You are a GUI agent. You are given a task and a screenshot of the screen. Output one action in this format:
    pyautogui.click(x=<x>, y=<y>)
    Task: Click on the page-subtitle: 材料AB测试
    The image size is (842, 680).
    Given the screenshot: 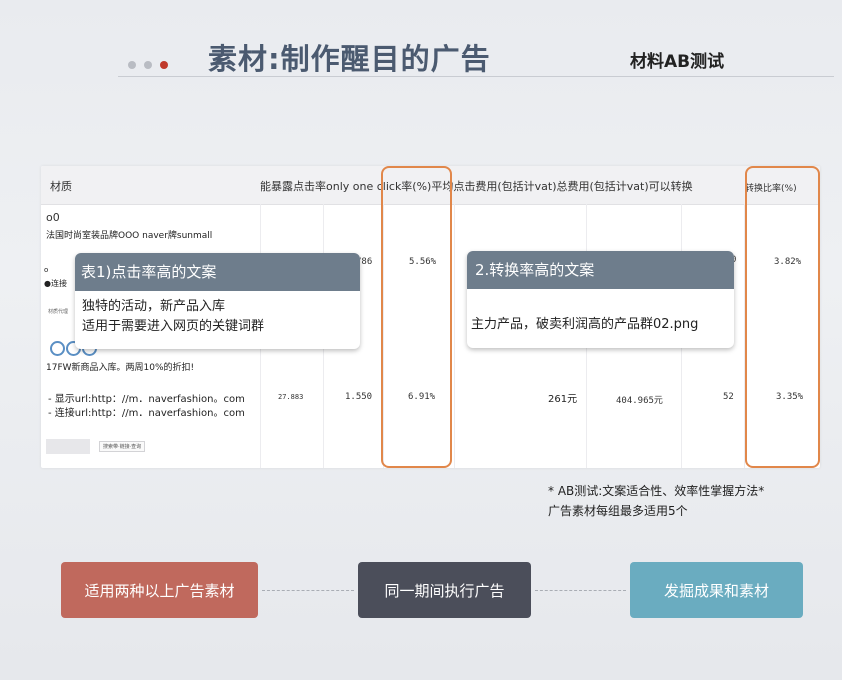 What is the action you would take?
    pyautogui.click(x=677, y=62)
    